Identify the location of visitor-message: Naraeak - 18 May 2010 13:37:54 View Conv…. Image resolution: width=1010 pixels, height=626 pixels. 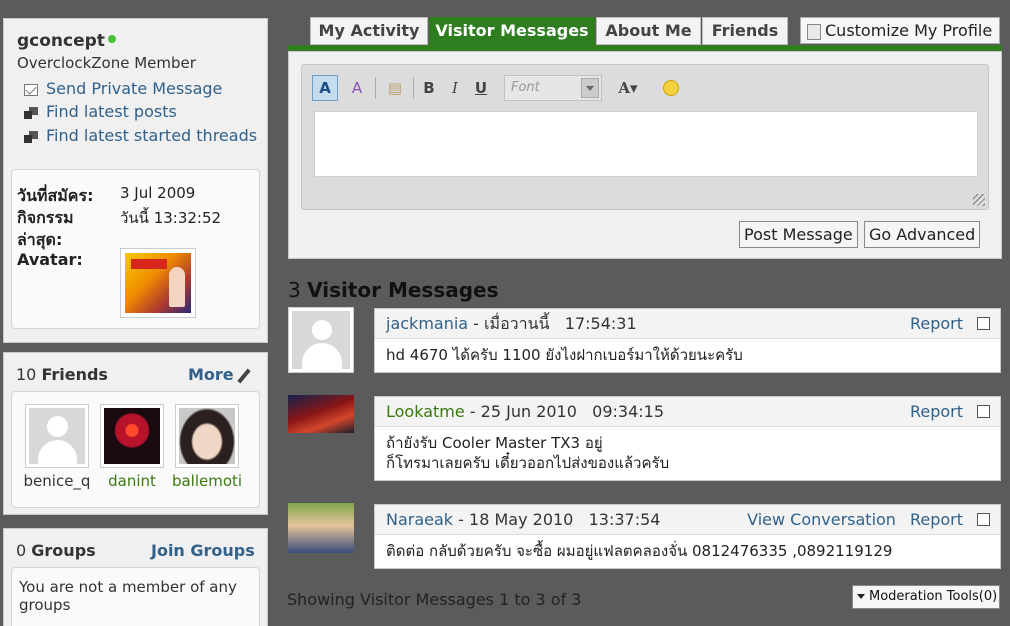
(687, 536).